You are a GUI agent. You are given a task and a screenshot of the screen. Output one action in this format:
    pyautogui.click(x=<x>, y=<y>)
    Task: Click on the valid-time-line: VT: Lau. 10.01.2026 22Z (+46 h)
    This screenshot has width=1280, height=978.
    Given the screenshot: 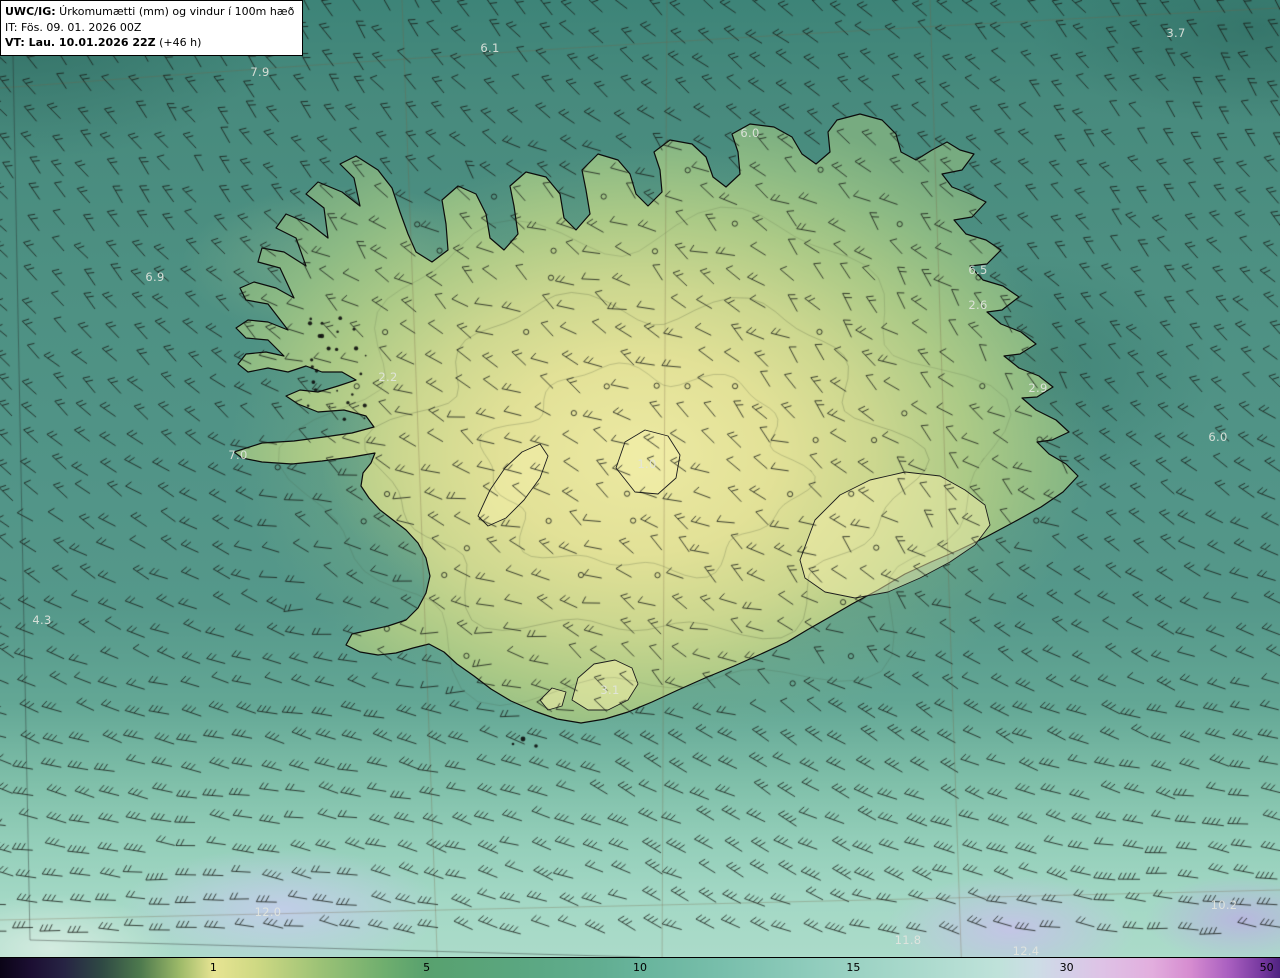 What is the action you would take?
    pyautogui.click(x=149, y=43)
    